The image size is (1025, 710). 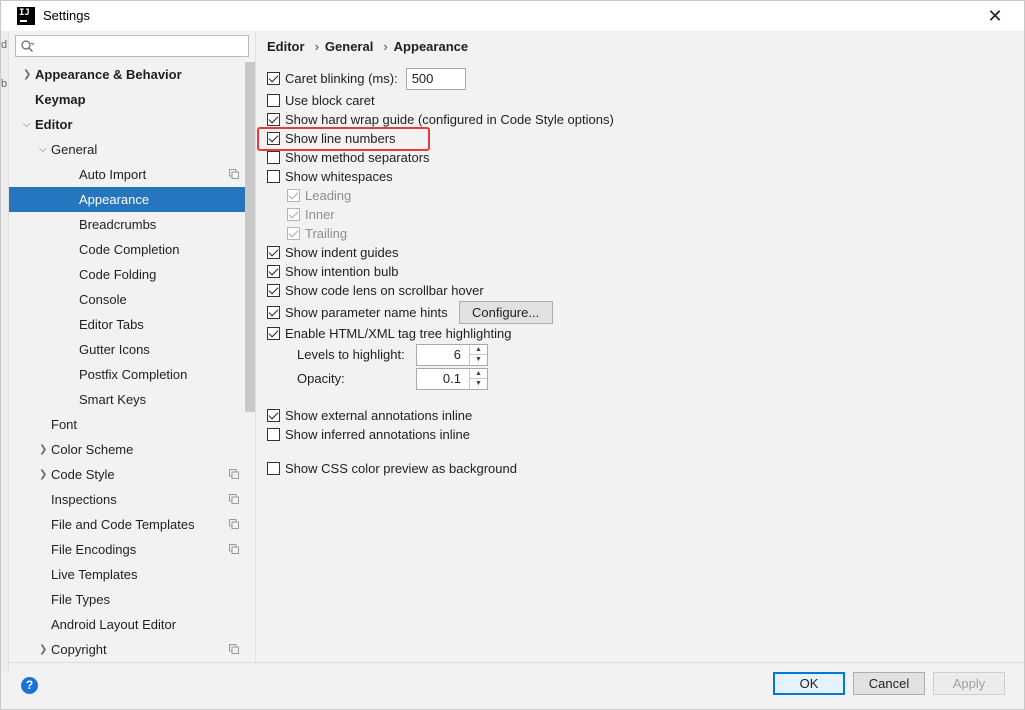 I want to click on intention-bulb-option: Show intention bulb, so click(x=332, y=271).